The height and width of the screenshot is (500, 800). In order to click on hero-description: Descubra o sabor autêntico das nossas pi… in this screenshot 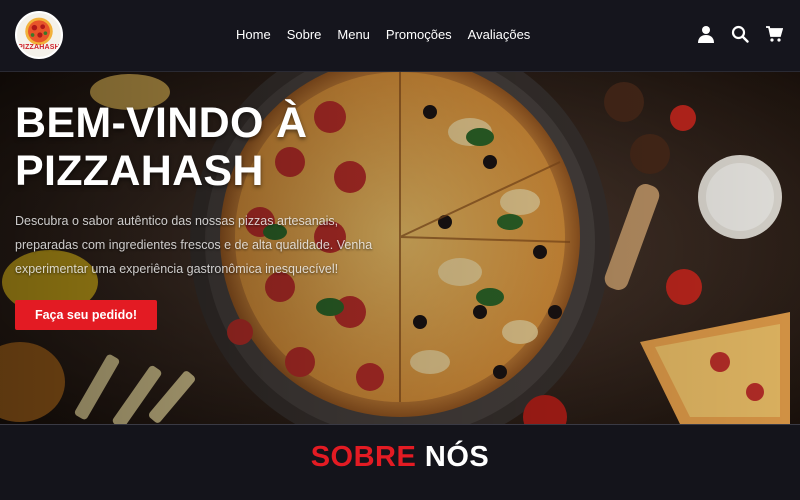, I will do `click(194, 245)`.